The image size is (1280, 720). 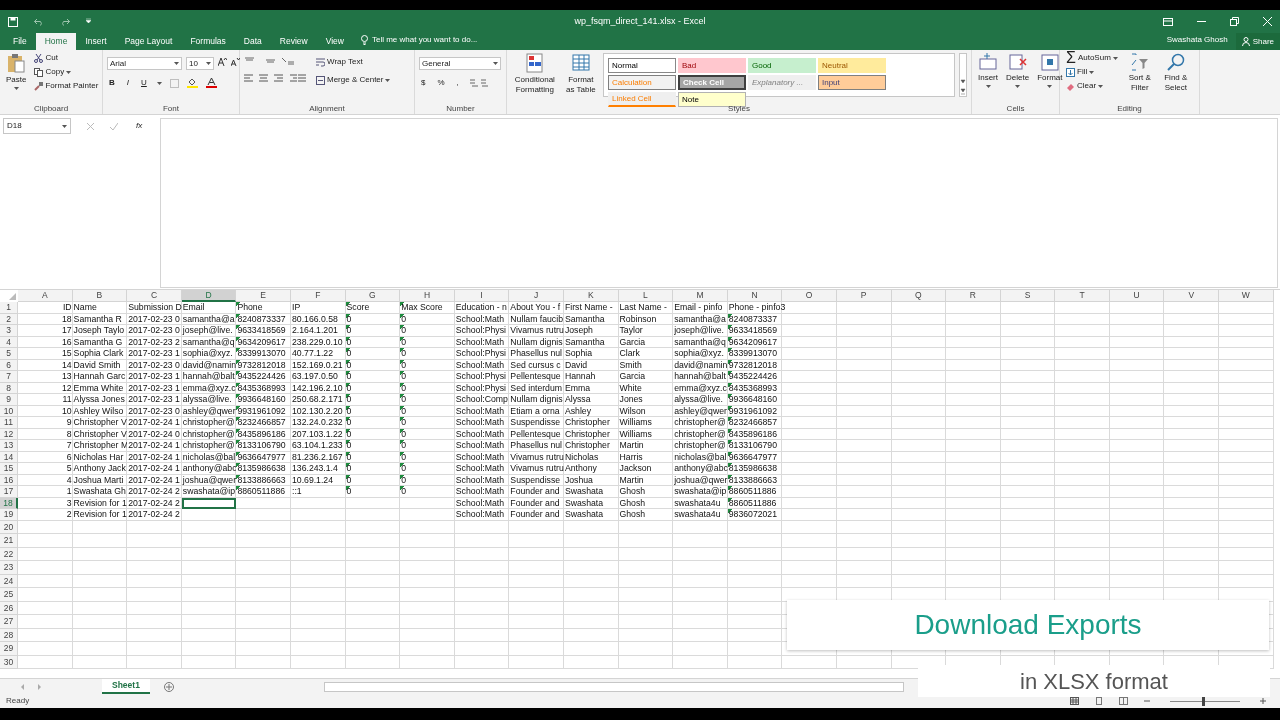 I want to click on row-header: 19, so click(x=9, y=515).